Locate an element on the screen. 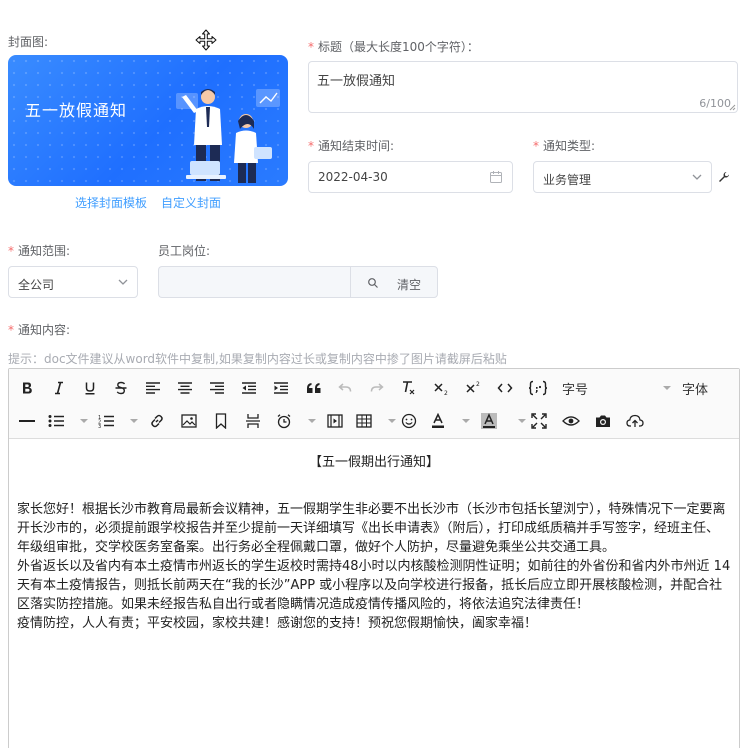 Image resolution: width=752 pixels, height=748 pixels. end-time-label: * 通知结束时间: is located at coordinates (351, 146).